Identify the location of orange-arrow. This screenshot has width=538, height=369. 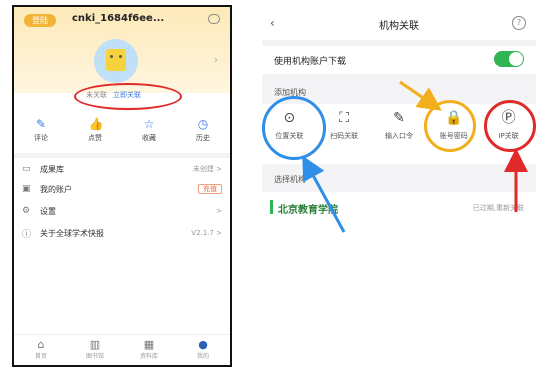
(420, 95).